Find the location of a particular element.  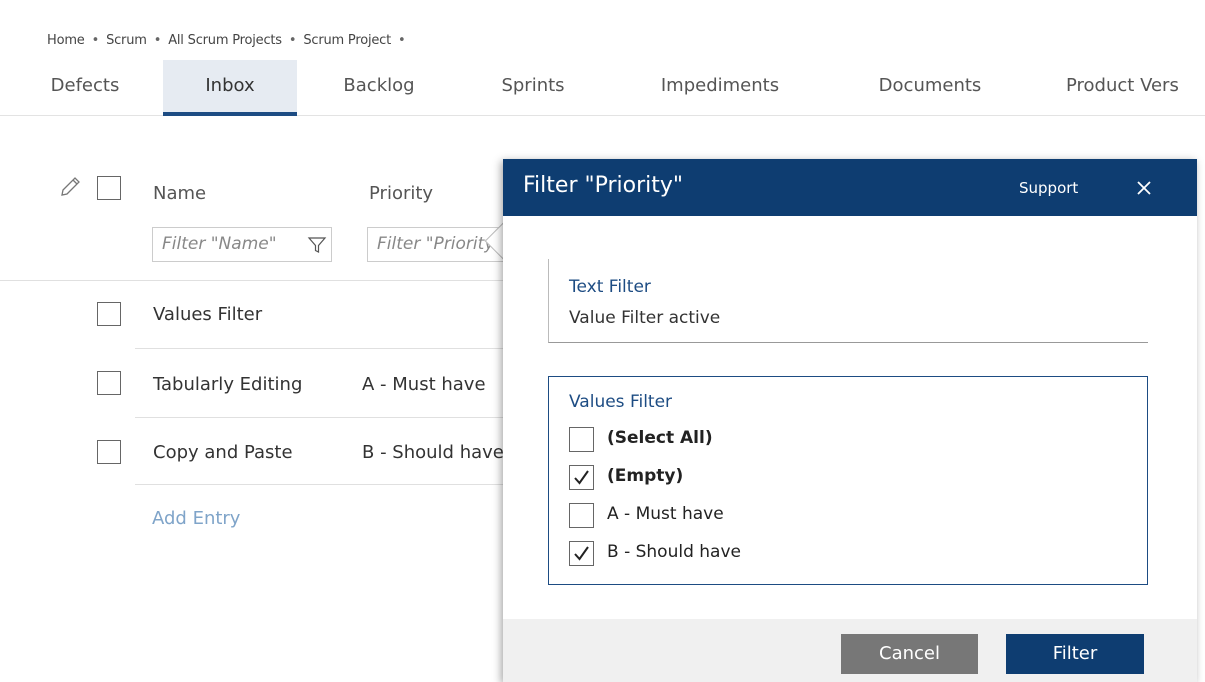

option-label: (Empty) is located at coordinates (645, 476).